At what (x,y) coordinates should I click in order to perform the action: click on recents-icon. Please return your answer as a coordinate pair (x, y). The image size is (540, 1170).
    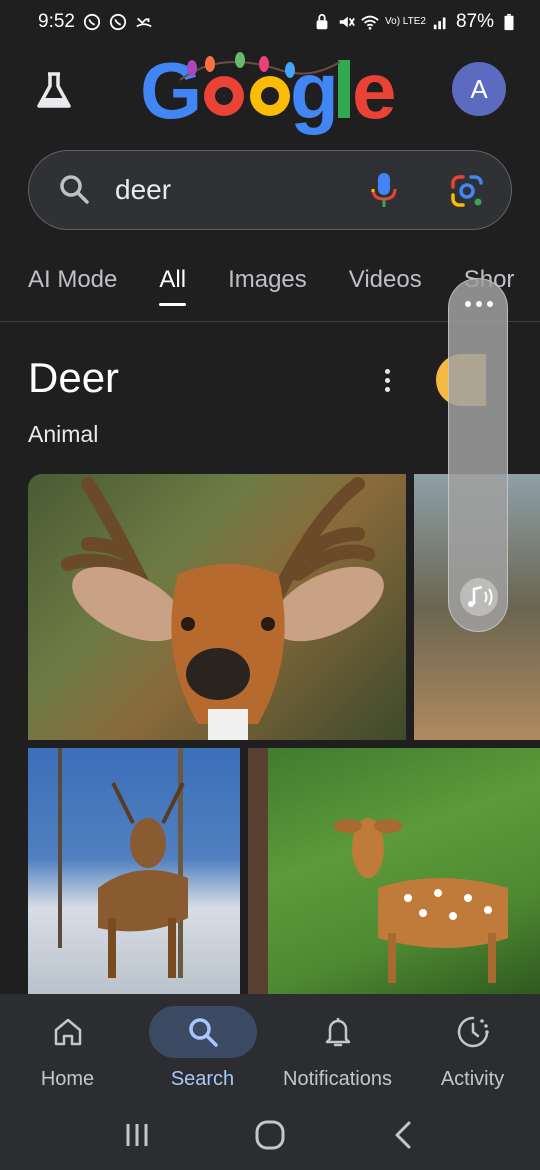
    Looking at the image, I should click on (137, 1135).